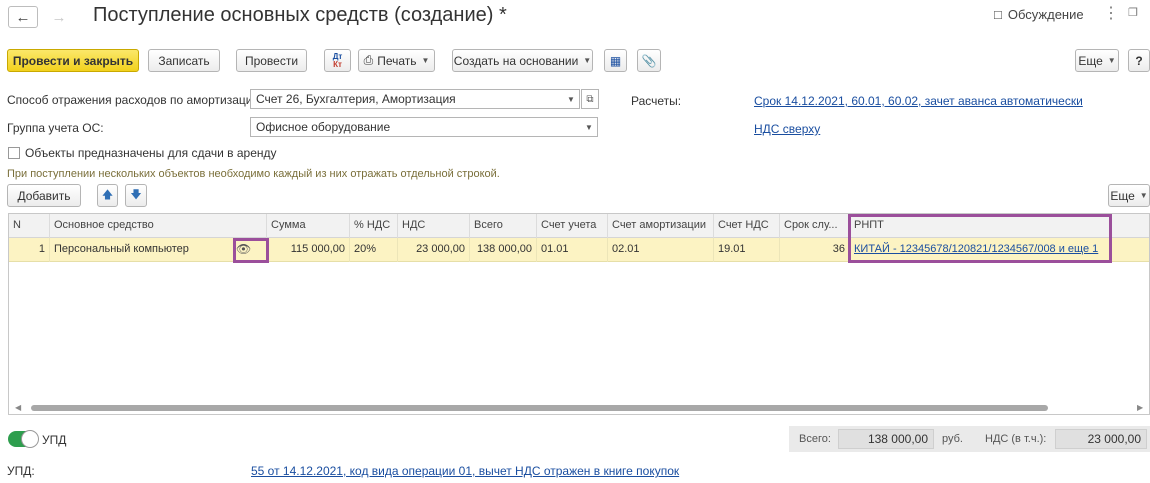 The image size is (1150, 483). I want to click on move-down-button: 🡇, so click(136, 195).